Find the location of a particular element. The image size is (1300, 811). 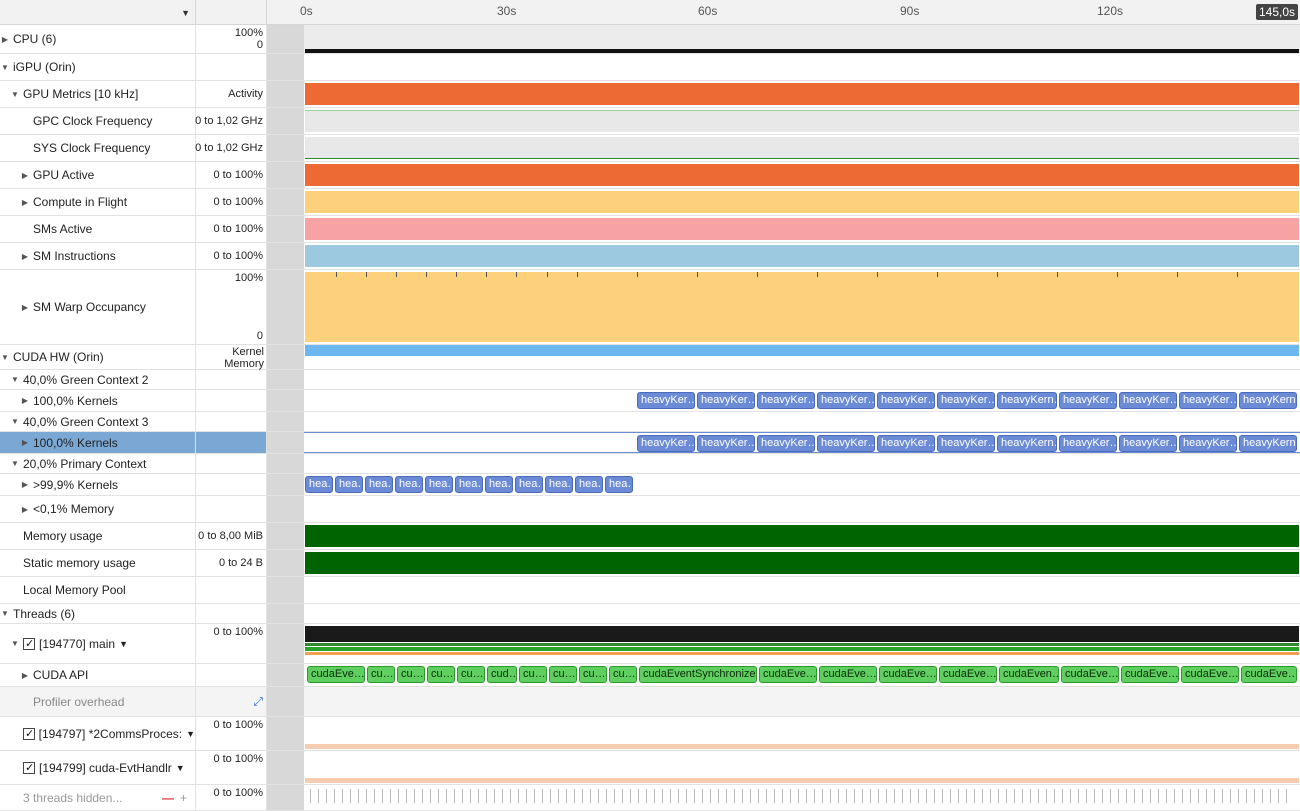

sms-active-track is located at coordinates (802, 229).